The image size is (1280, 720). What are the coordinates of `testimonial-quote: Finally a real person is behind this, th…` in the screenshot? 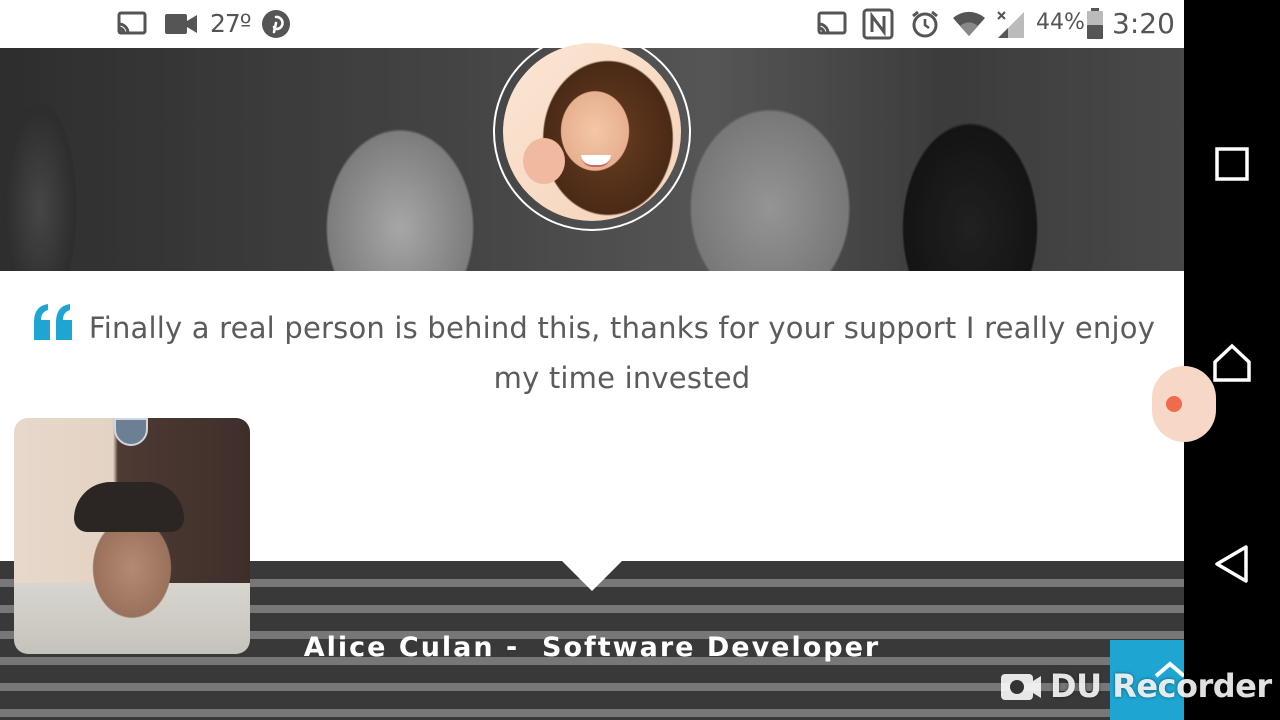 It's located at (622, 353).